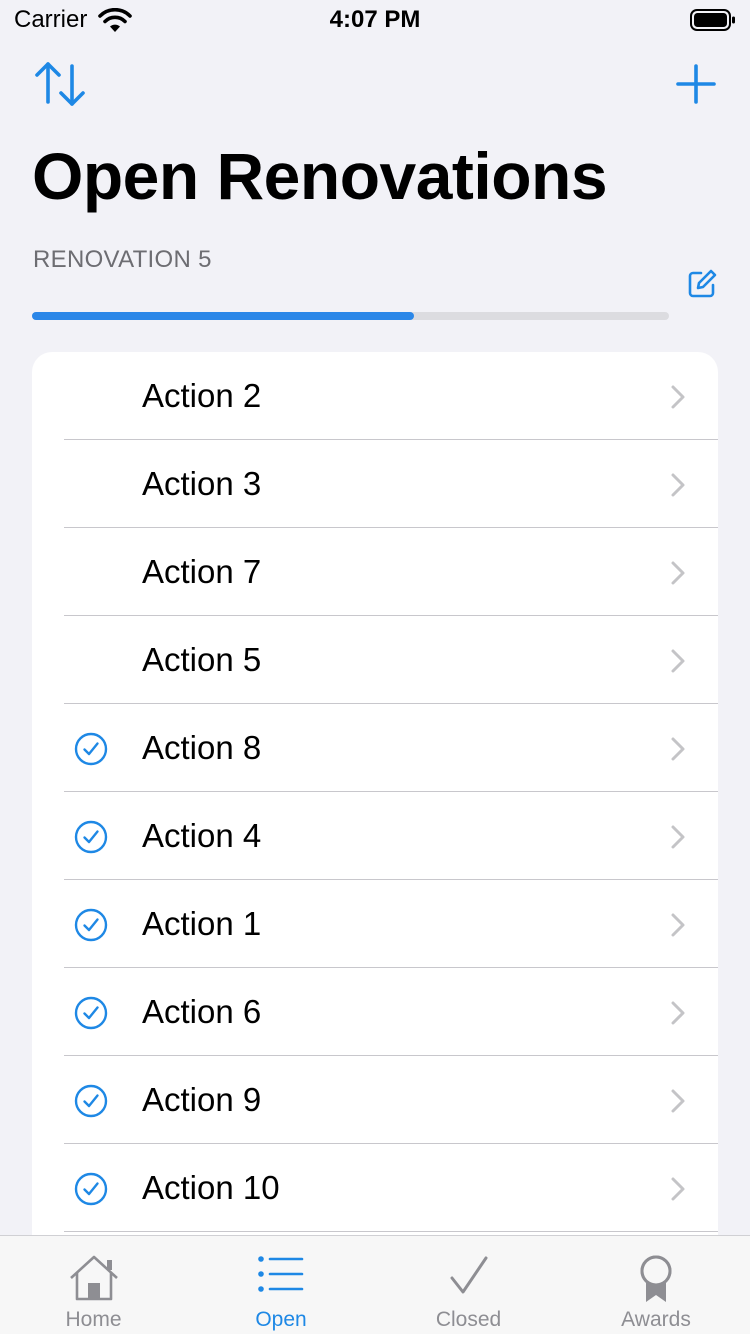 Image resolution: width=750 pixels, height=1334 pixels. Describe the element at coordinates (202, 747) in the screenshot. I see `action-label: Action 8` at that location.